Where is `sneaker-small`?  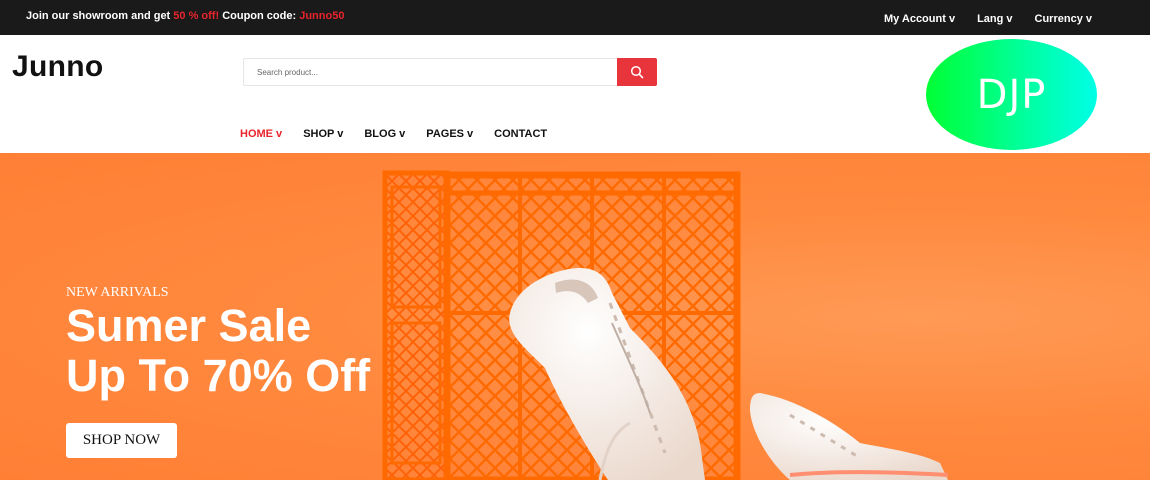 sneaker-small is located at coordinates (849, 436).